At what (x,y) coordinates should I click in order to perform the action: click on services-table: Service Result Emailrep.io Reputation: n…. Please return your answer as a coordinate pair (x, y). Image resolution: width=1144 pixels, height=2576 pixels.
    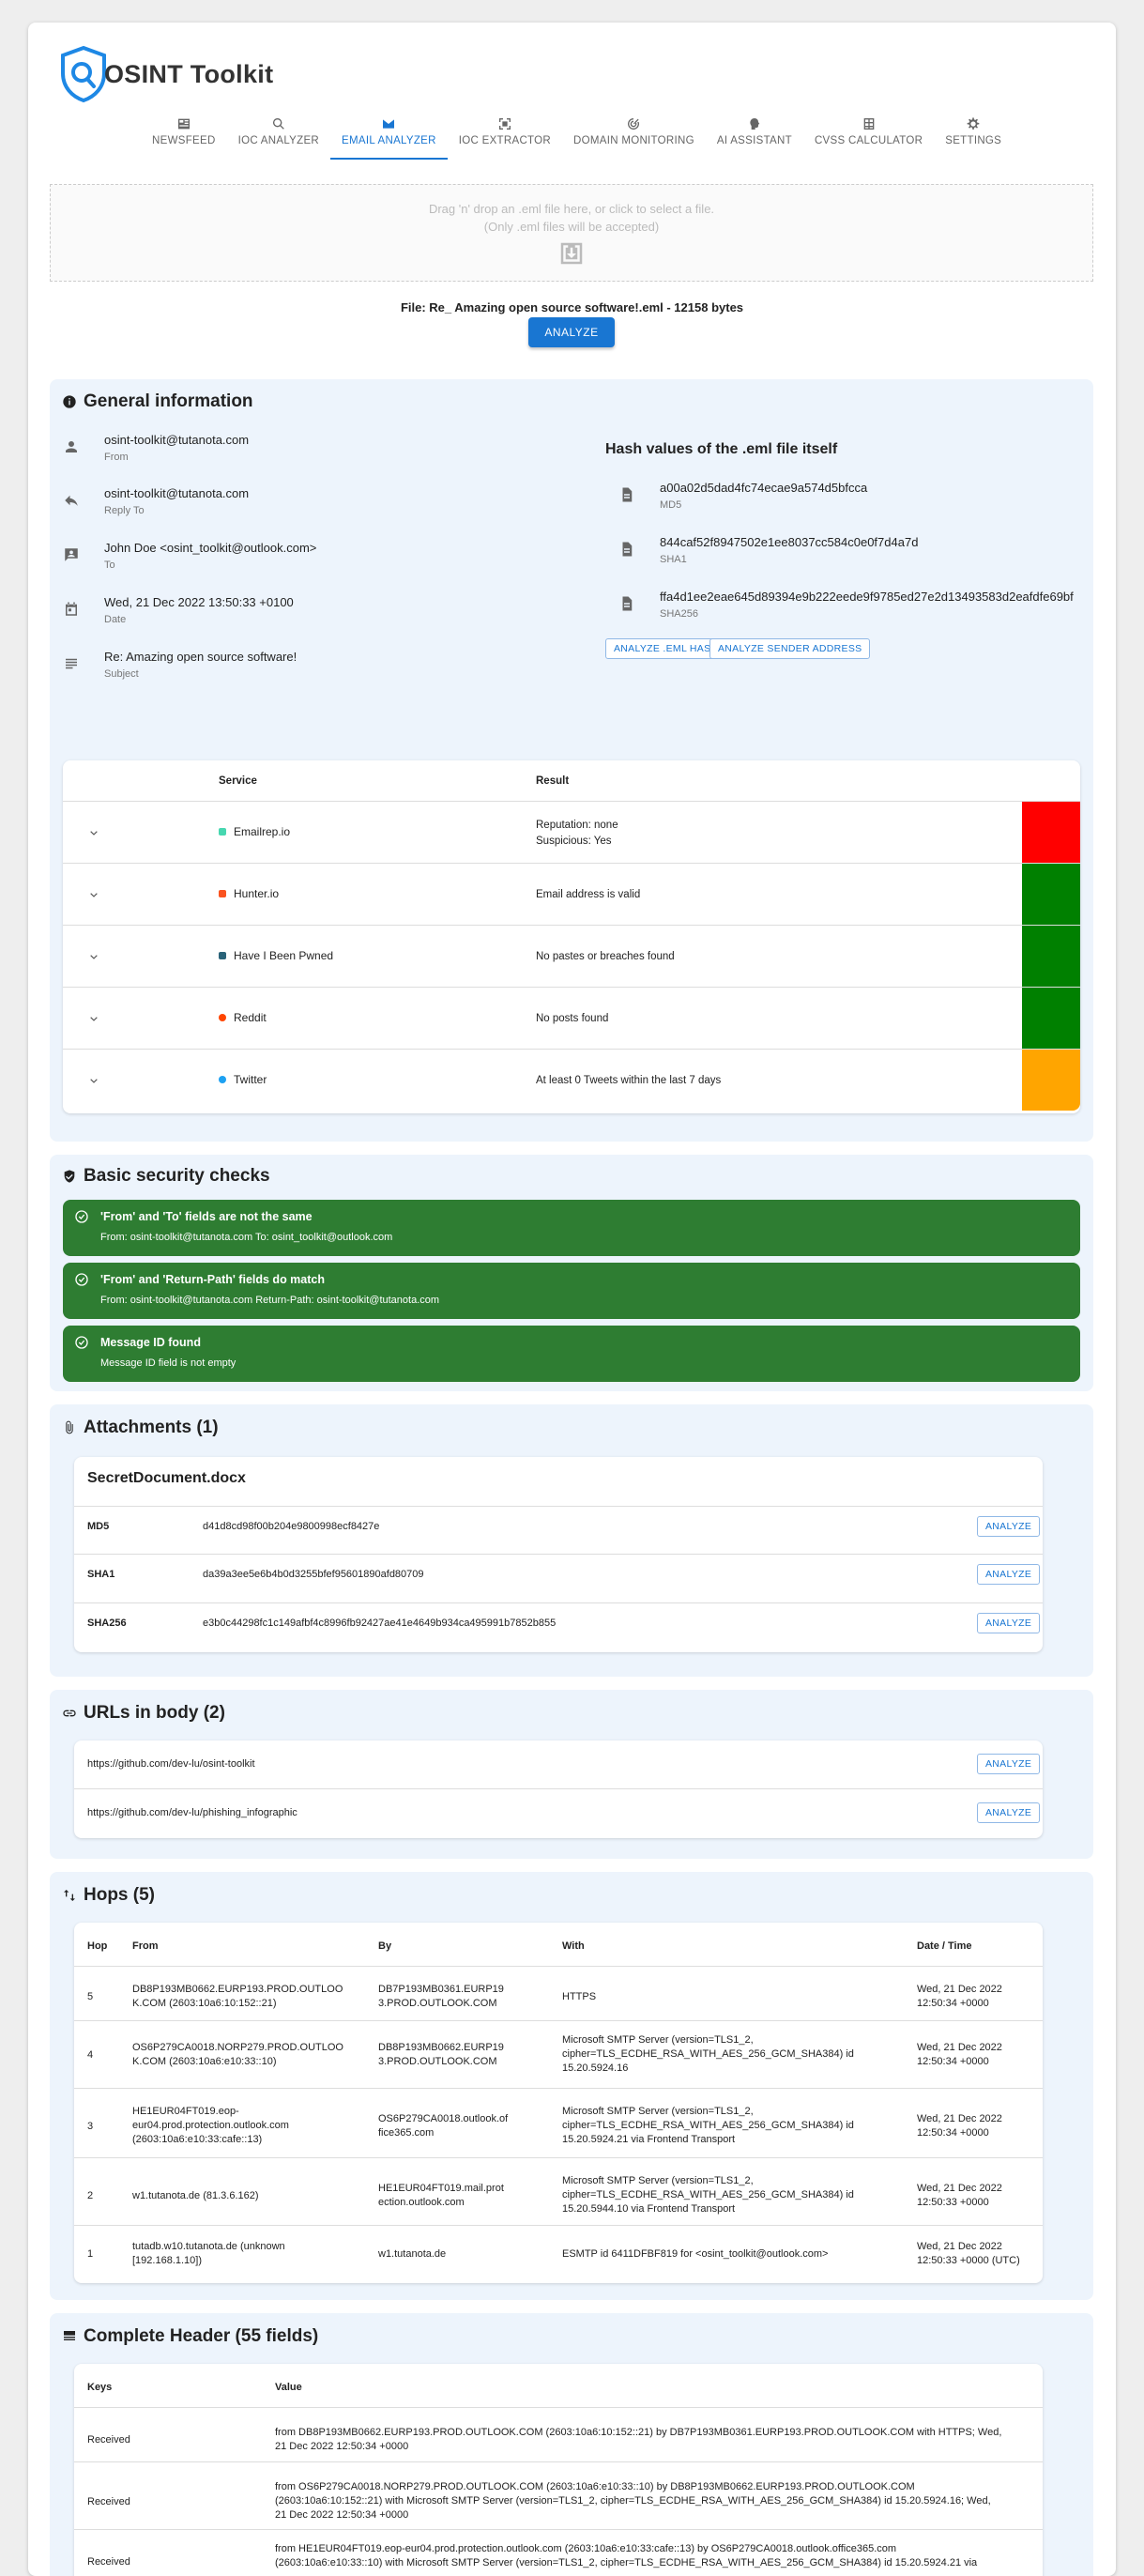
    Looking at the image, I should click on (571, 936).